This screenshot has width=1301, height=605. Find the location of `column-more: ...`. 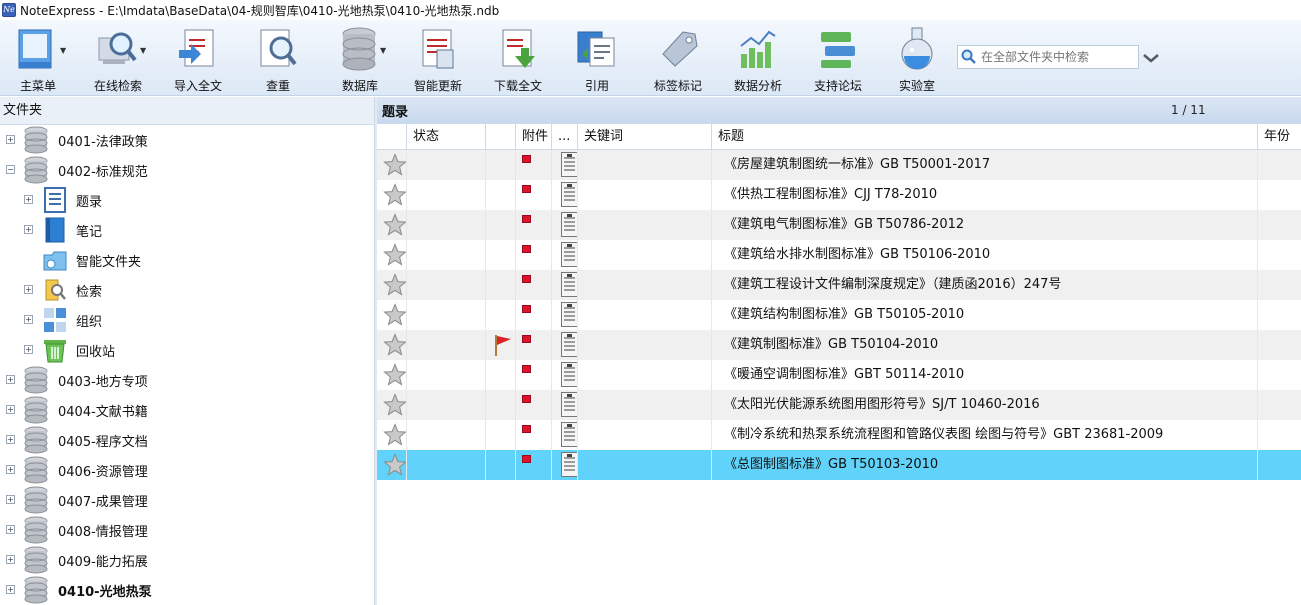

column-more: ... is located at coordinates (564, 137).